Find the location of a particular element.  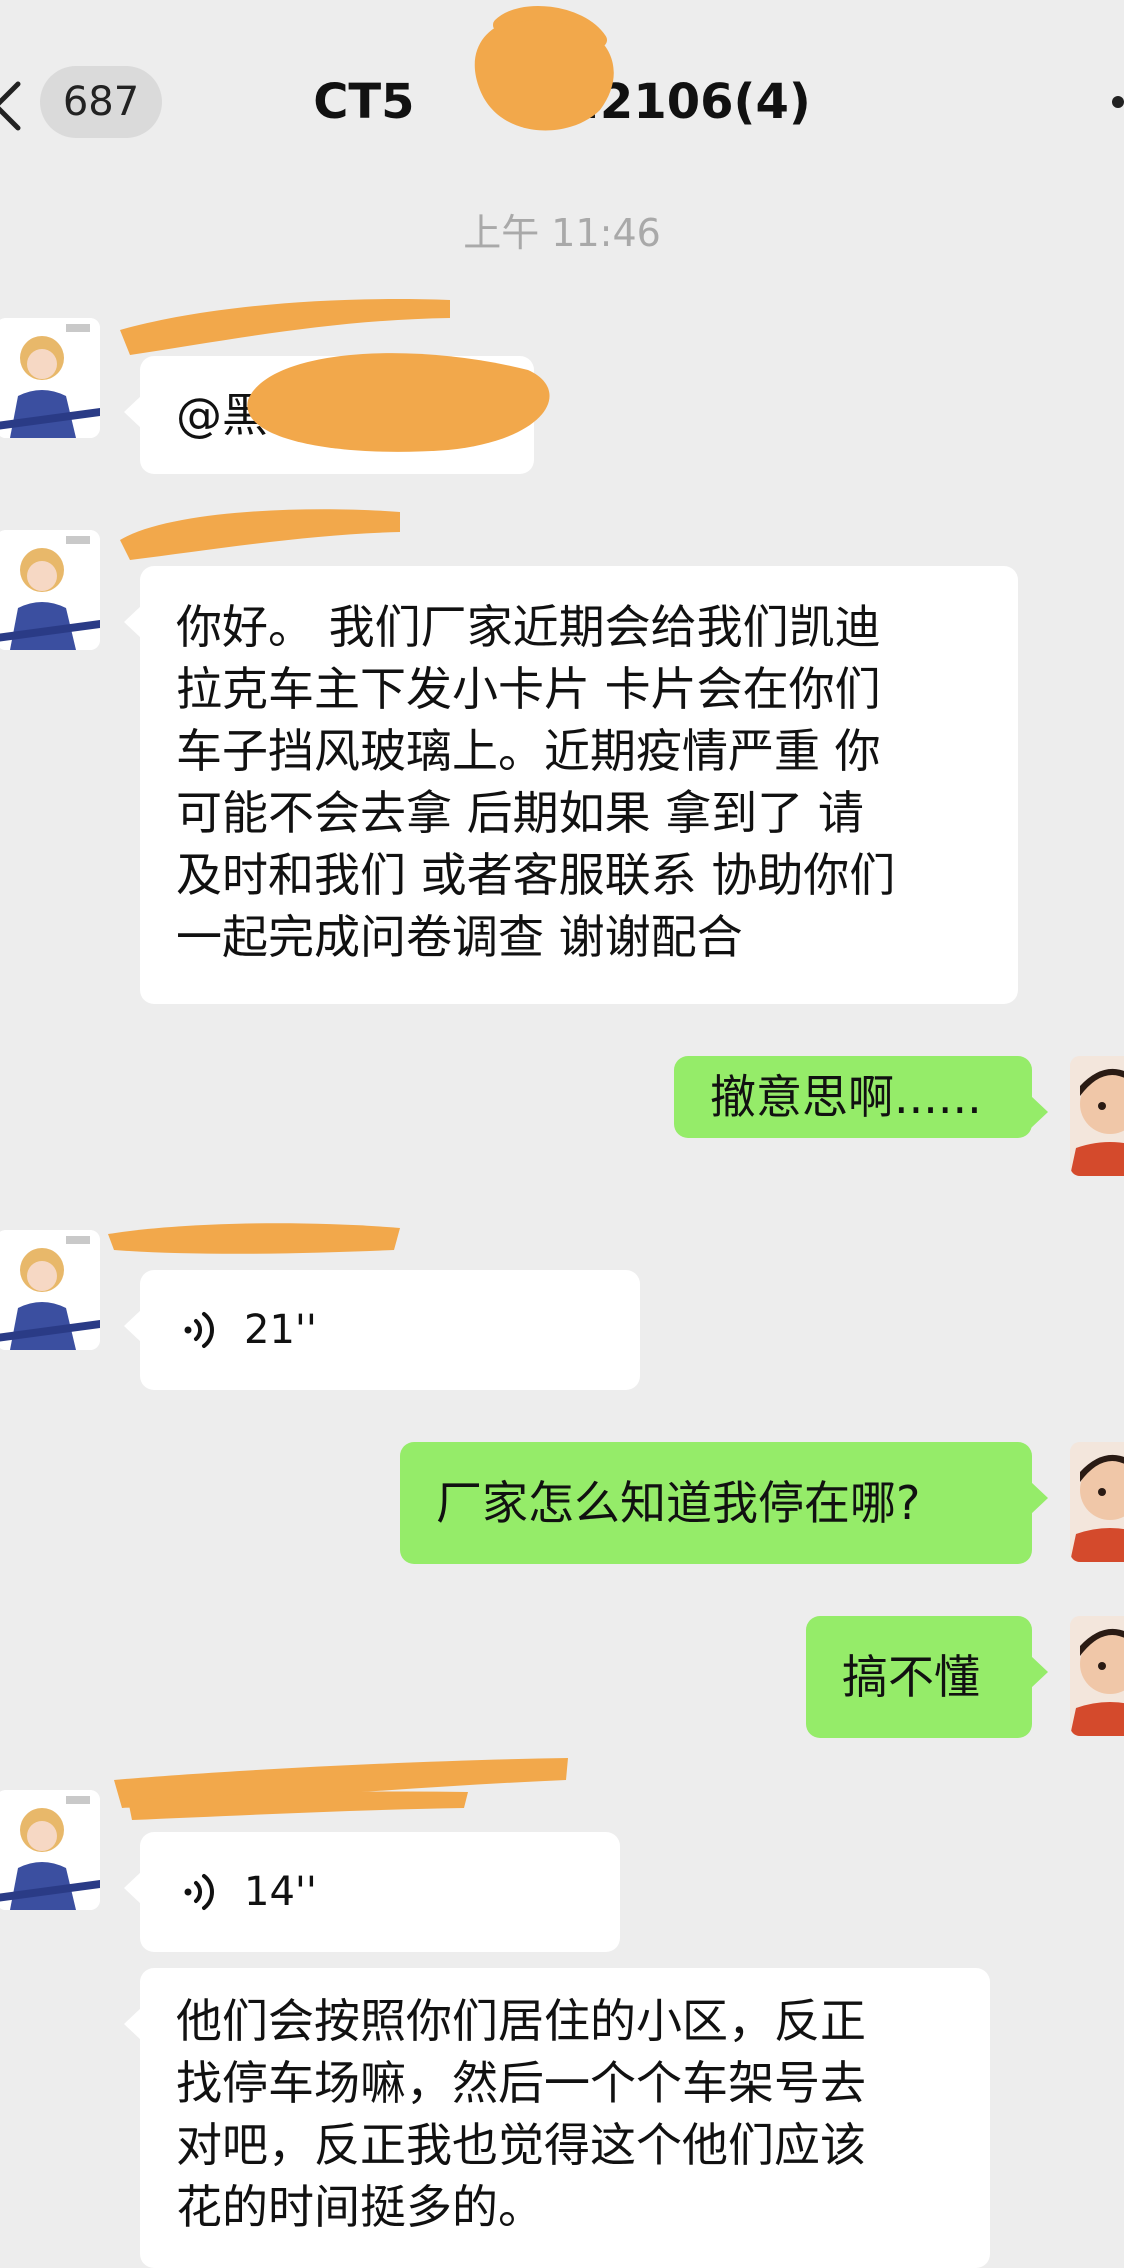

message-text-line: 及时和我们 或者客服联系 协助你们 is located at coordinates (536, 875).